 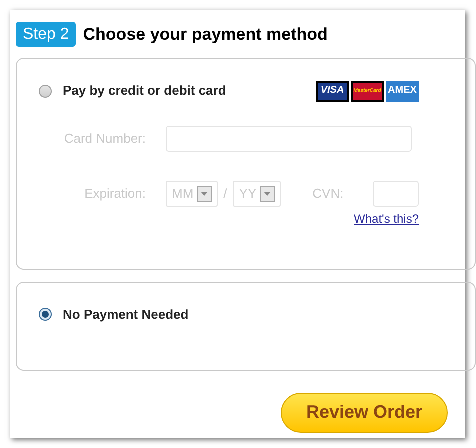 I want to click on option-label: No Payment Needed, so click(x=126, y=314).